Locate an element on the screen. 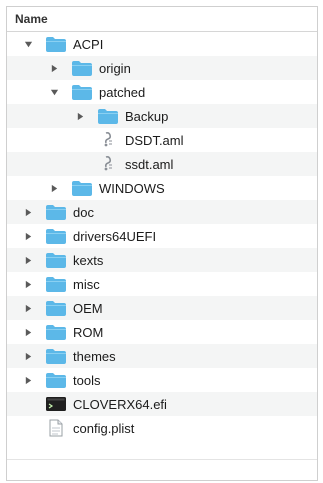 The height and width of the screenshot is (483, 323). tree-node: OEM is located at coordinates (62, 308).